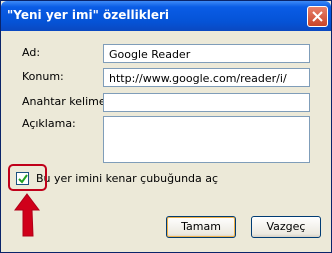 This screenshot has width=332, height=253. I want to click on location-label: Konum:, so click(43, 76).